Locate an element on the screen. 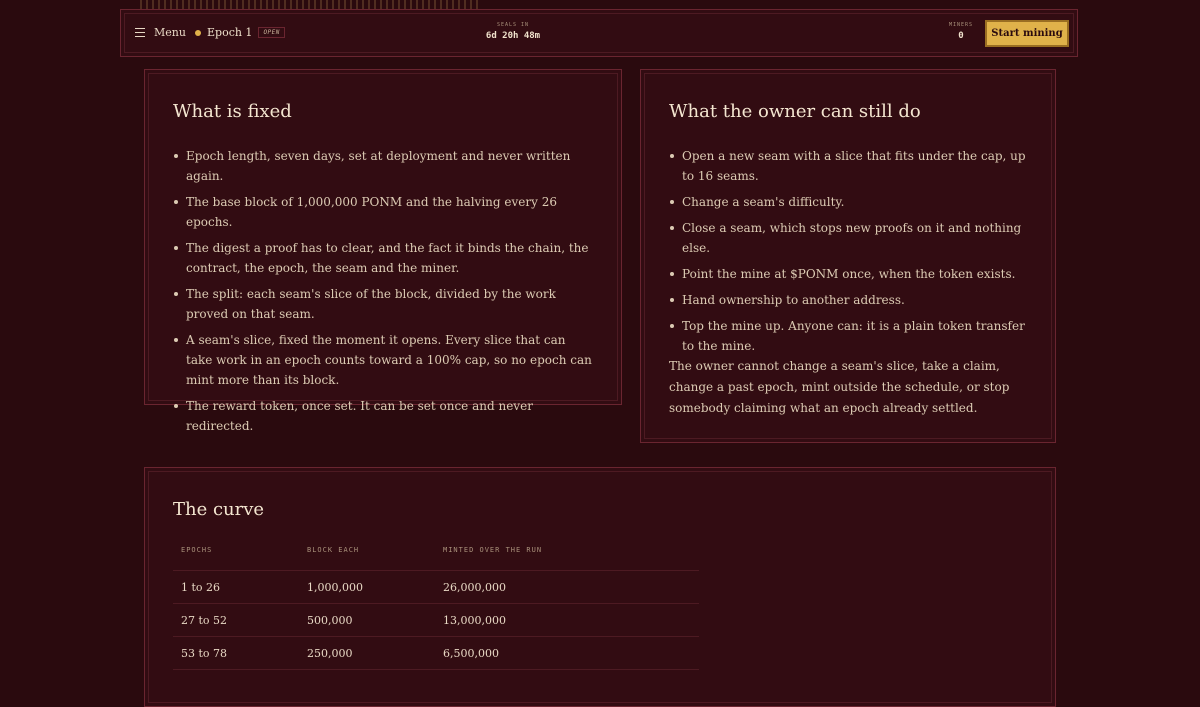 This screenshot has width=1200, height=707. table-row: 27 to 52 500,000 13,000,000 is located at coordinates (436, 620).